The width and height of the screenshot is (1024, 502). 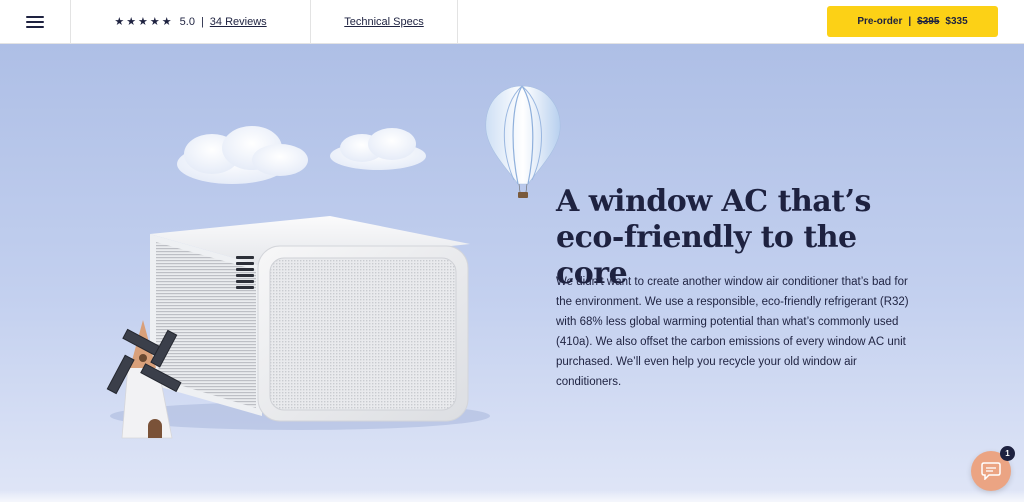 What do you see at coordinates (991, 471) in the screenshot?
I see `chat-bubble-icon` at bounding box center [991, 471].